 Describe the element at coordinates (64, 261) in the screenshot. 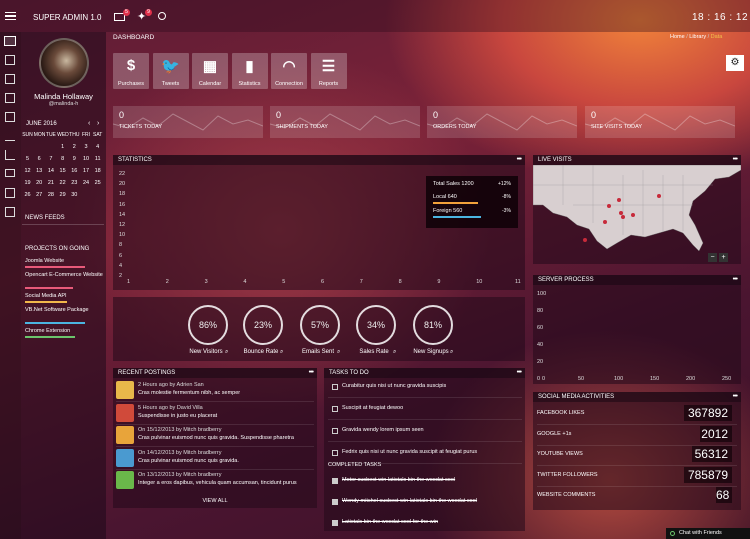

I see `project-name: Joomla Website` at that location.